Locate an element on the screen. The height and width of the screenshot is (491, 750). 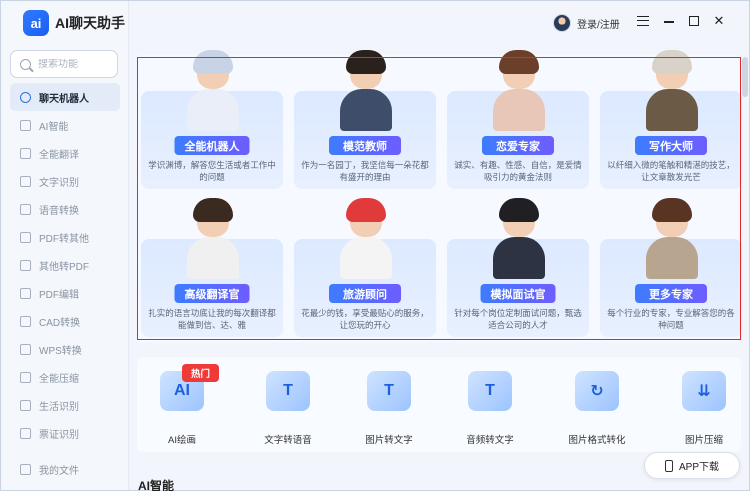
ai-icon is located at coordinates (25, 125).